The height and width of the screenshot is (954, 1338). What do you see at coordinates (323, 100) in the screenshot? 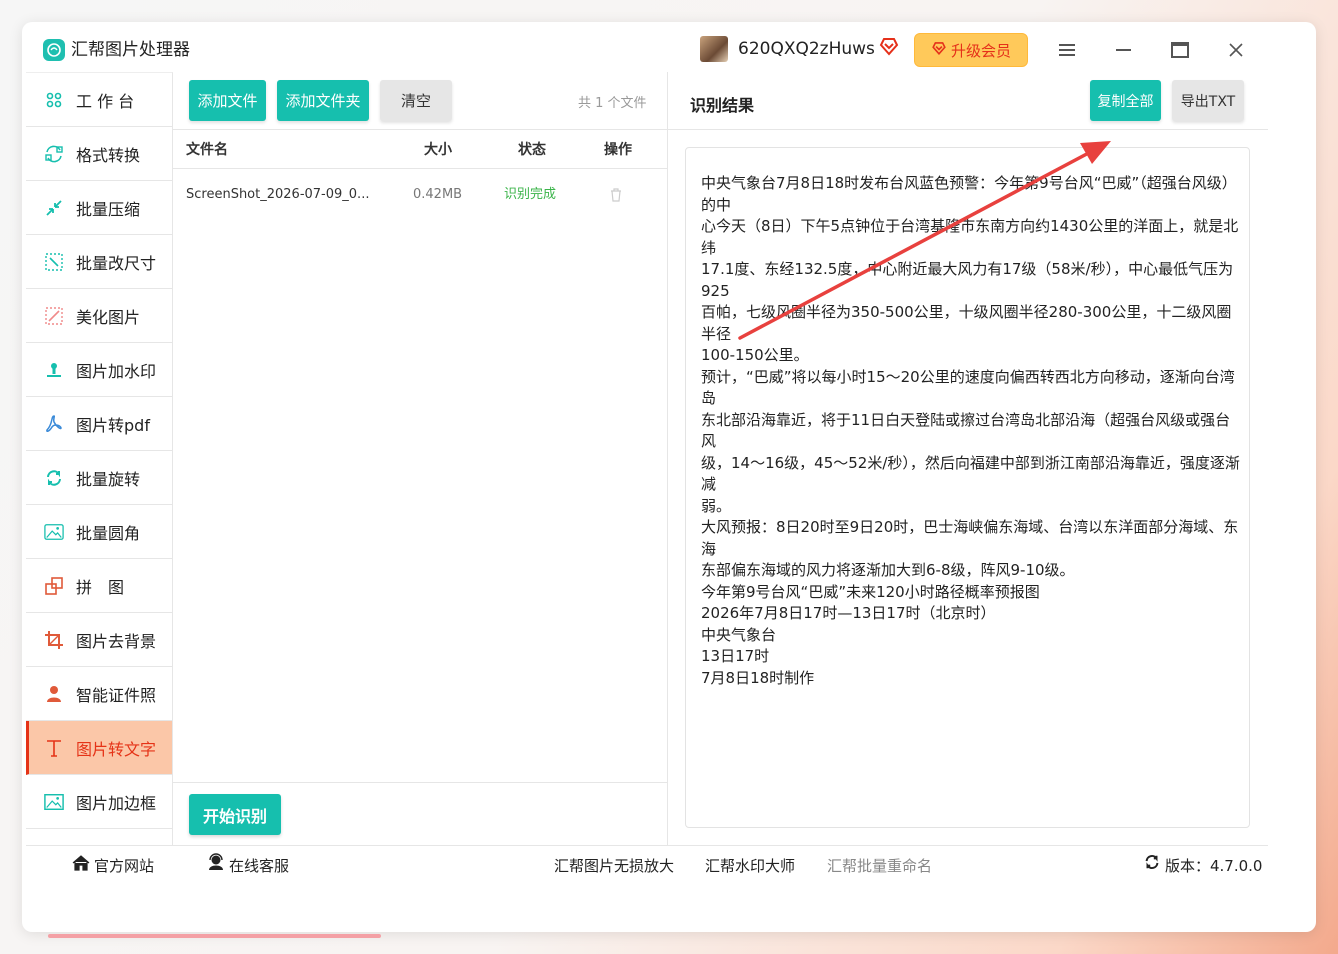
I see `add-folder-button: 添加文件夹` at bounding box center [323, 100].